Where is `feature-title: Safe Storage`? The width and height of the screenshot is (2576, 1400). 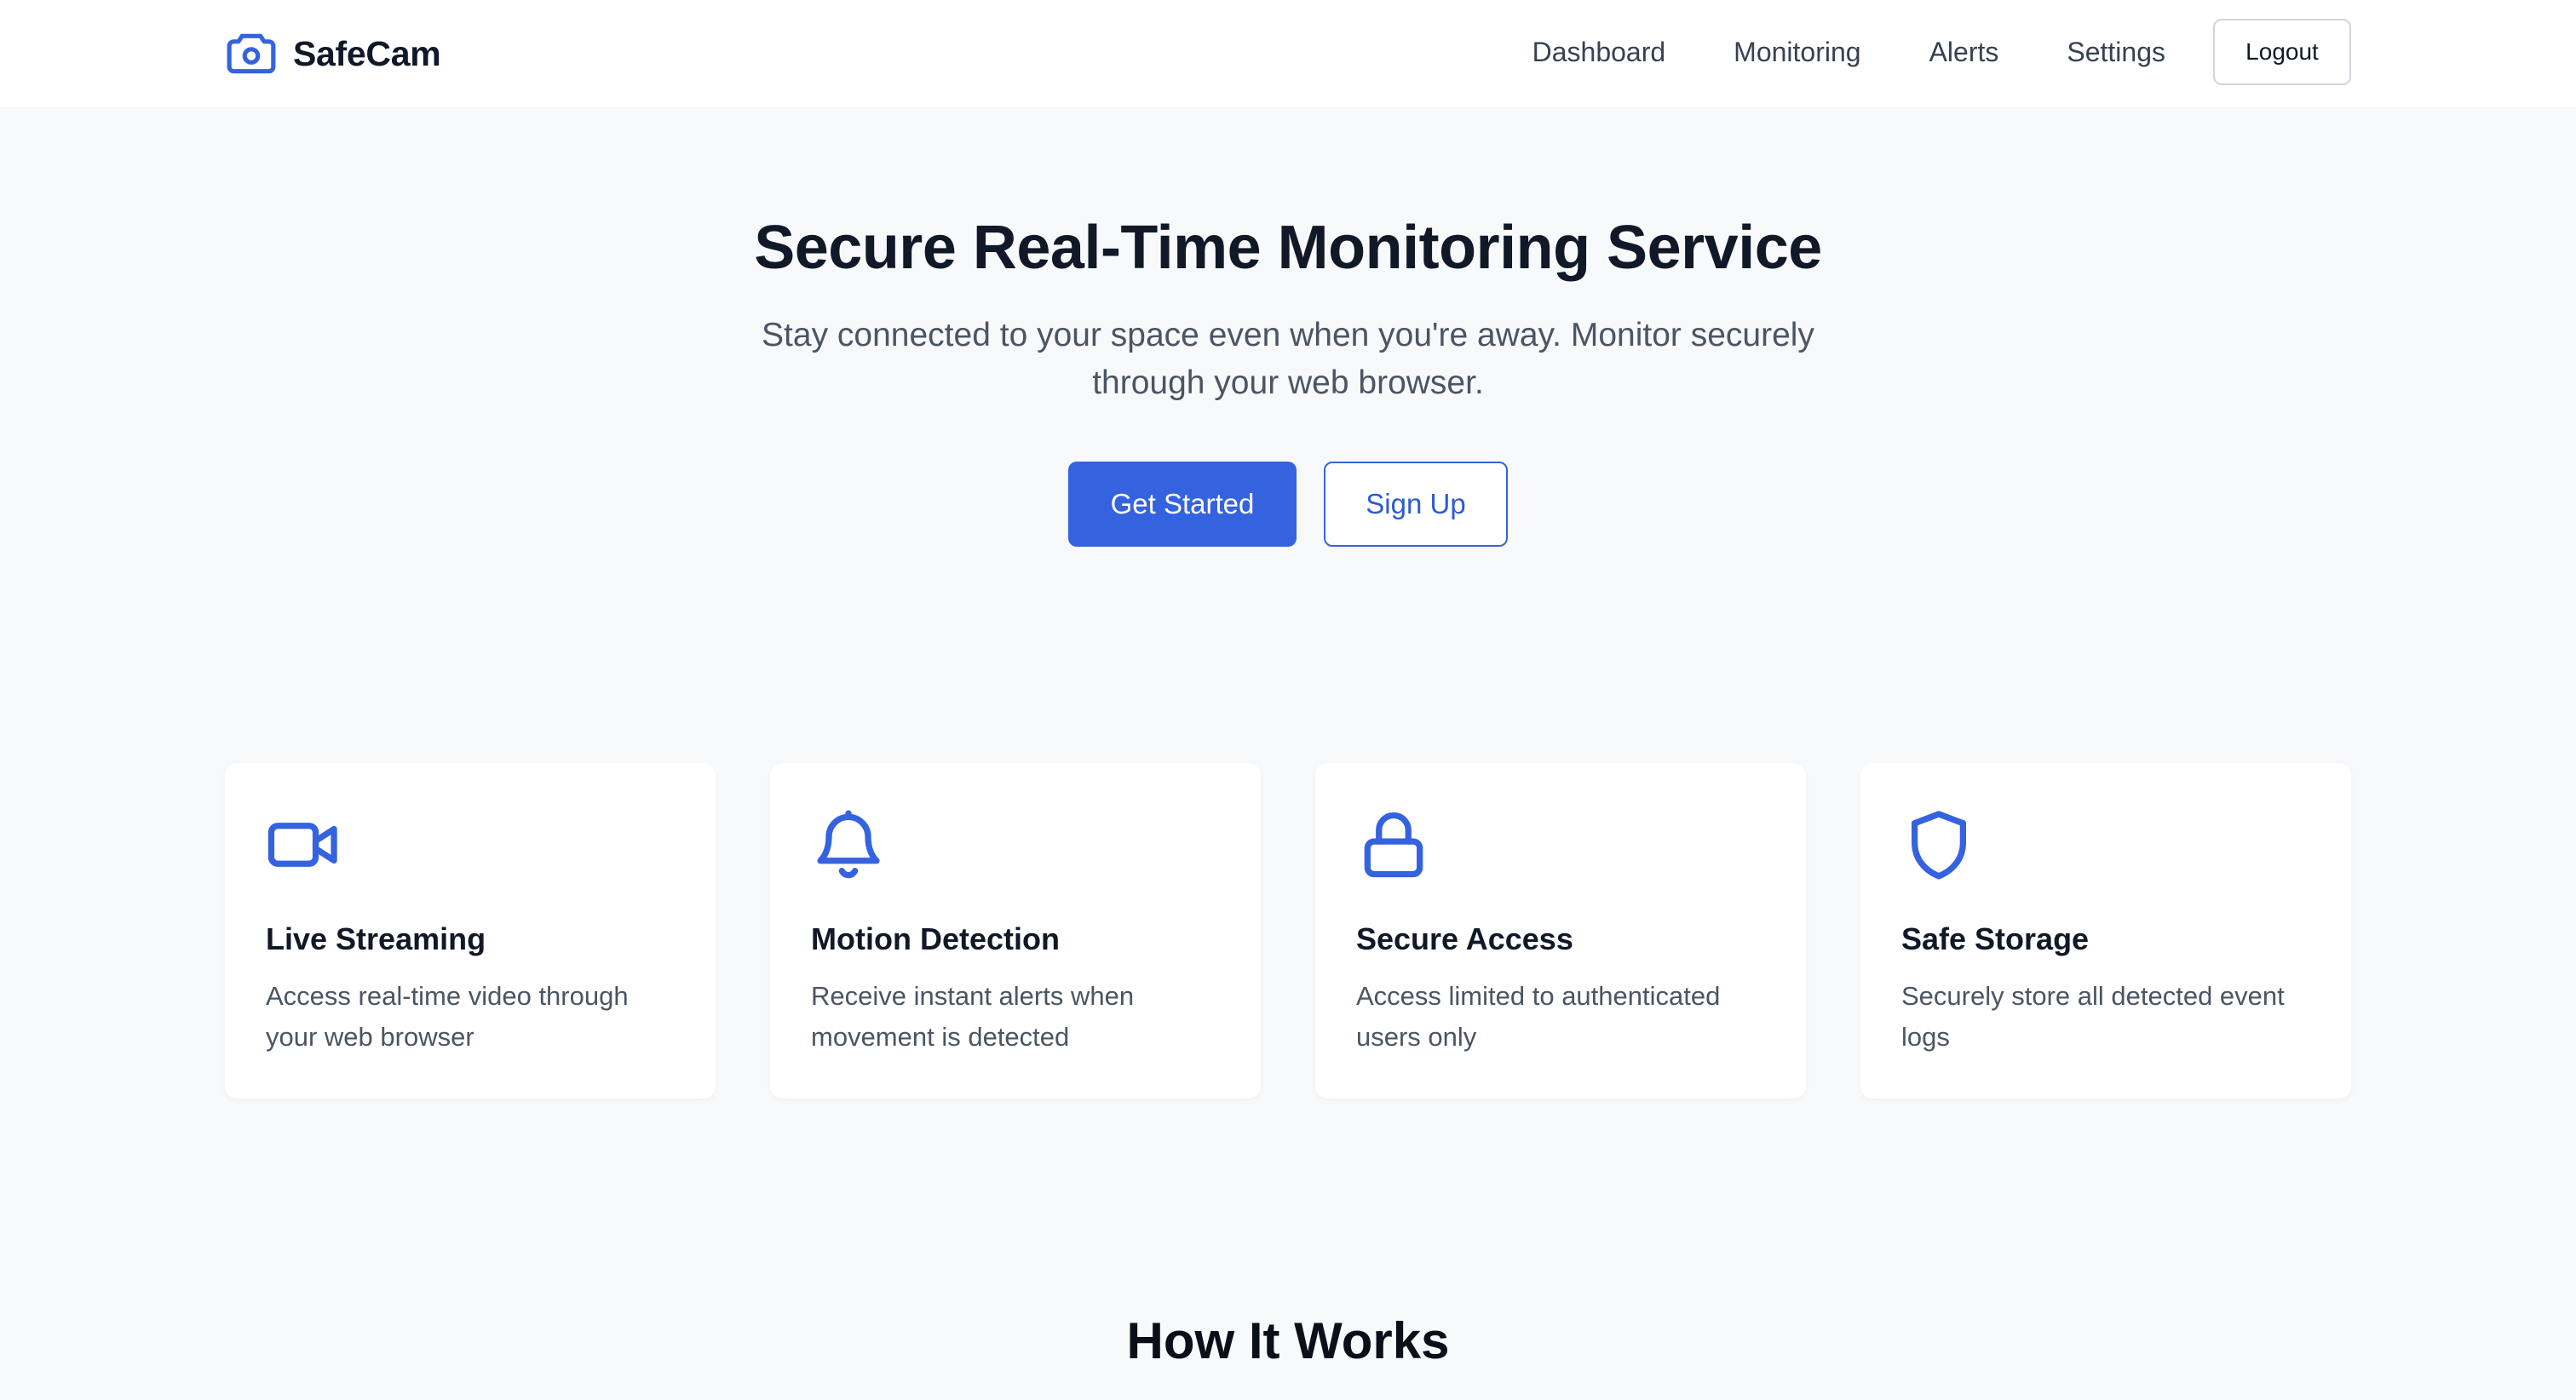 feature-title: Safe Storage is located at coordinates (1996, 938).